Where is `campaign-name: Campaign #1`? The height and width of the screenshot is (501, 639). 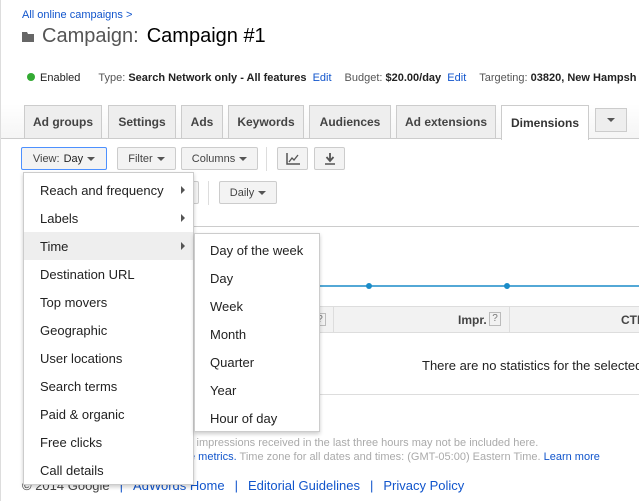 campaign-name: Campaign #1 is located at coordinates (206, 36).